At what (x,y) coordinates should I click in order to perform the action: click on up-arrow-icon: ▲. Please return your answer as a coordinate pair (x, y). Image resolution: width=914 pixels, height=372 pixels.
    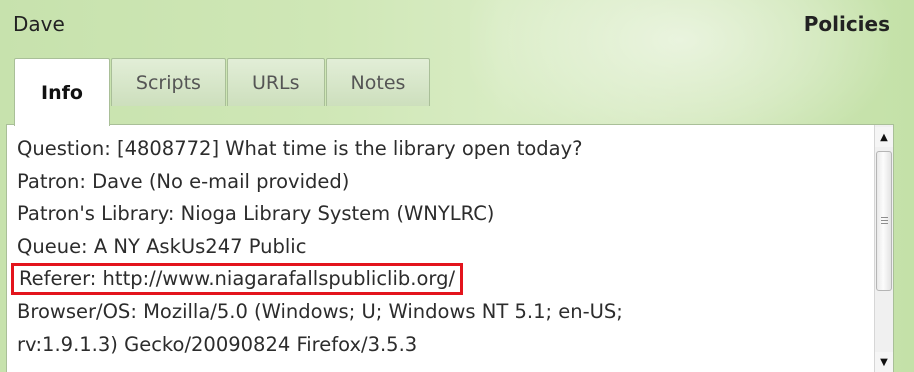
    Looking at the image, I should click on (884, 137).